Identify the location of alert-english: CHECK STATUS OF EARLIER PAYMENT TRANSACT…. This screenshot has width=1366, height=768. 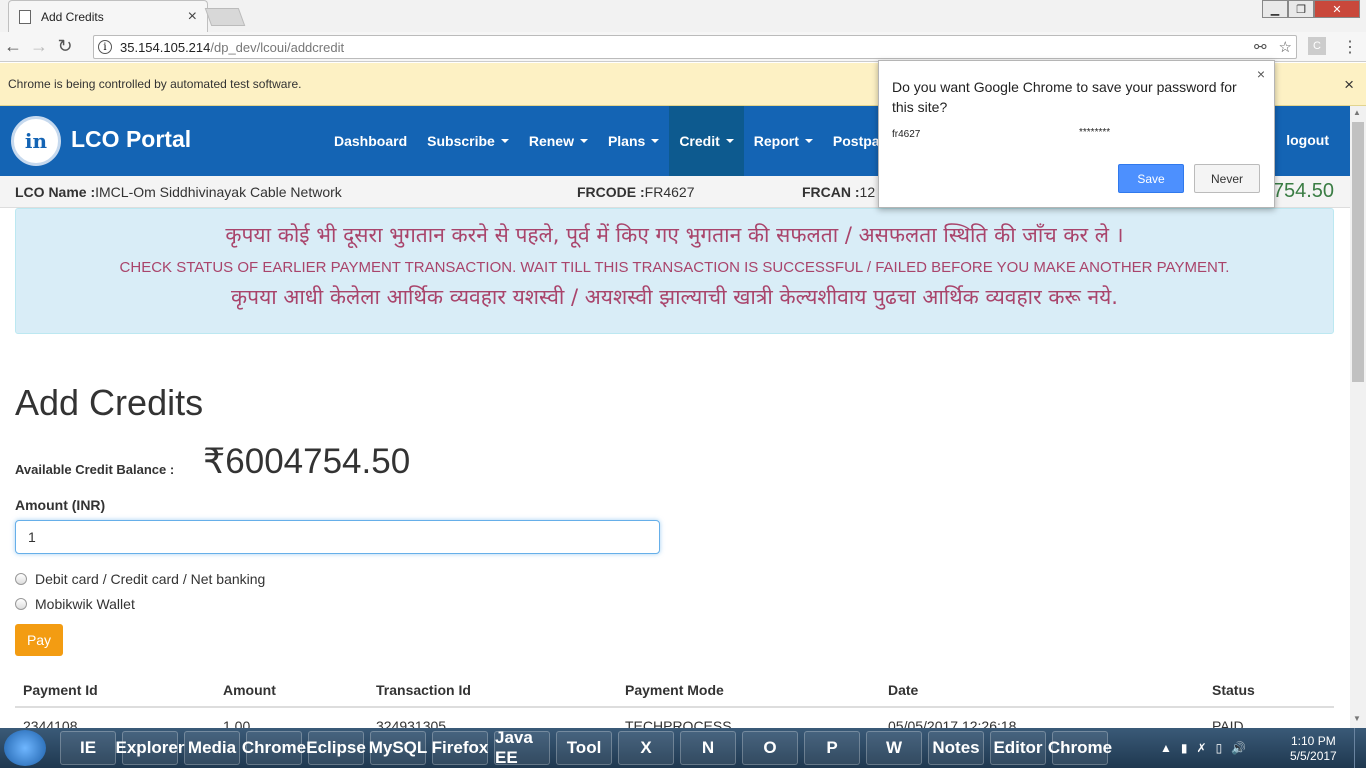
(674, 267).